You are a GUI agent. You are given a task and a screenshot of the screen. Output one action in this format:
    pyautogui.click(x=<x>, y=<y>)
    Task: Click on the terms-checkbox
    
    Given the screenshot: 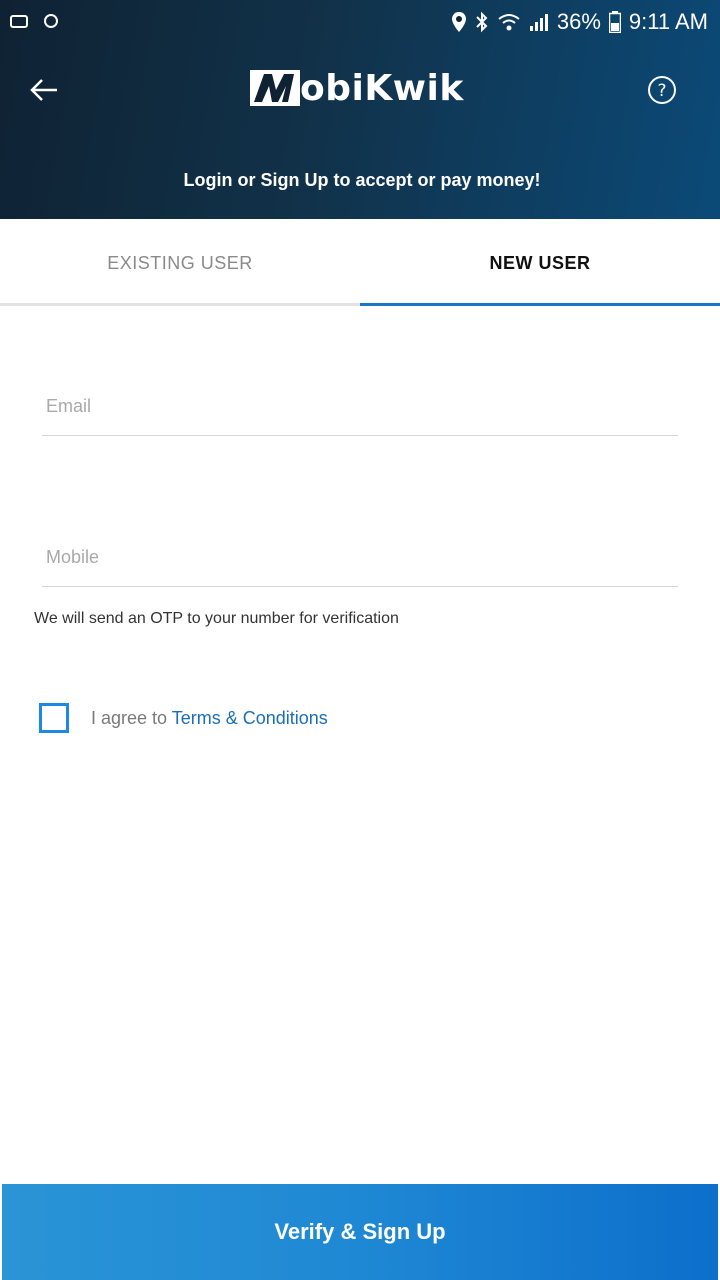 What is the action you would take?
    pyautogui.click(x=54, y=718)
    